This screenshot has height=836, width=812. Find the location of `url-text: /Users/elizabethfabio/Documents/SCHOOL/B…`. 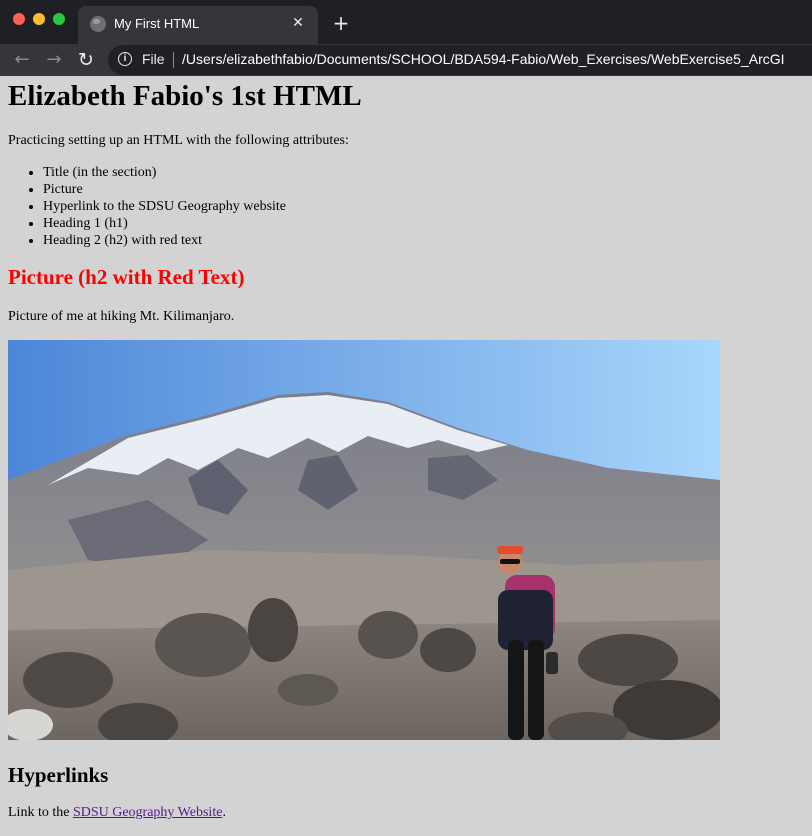

url-text: /Users/elizabethfabio/Documents/SCHOOL/B… is located at coordinates (483, 59).